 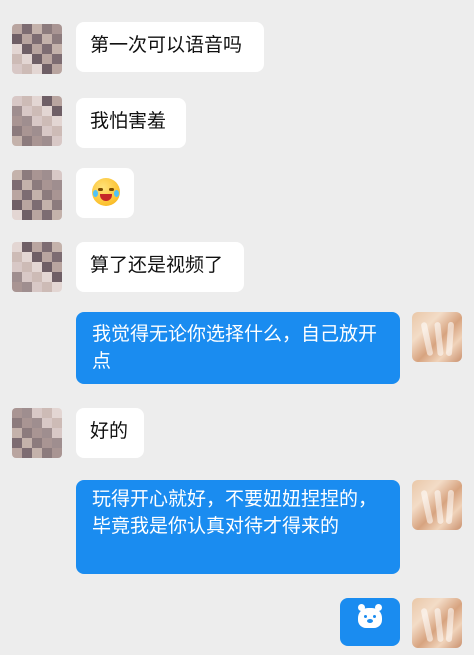 I want to click on message-bubble-outgoing: 玩得开心就好，不要妞妞捏捏的，毕竟我是你认真对待才得来的, so click(x=238, y=527).